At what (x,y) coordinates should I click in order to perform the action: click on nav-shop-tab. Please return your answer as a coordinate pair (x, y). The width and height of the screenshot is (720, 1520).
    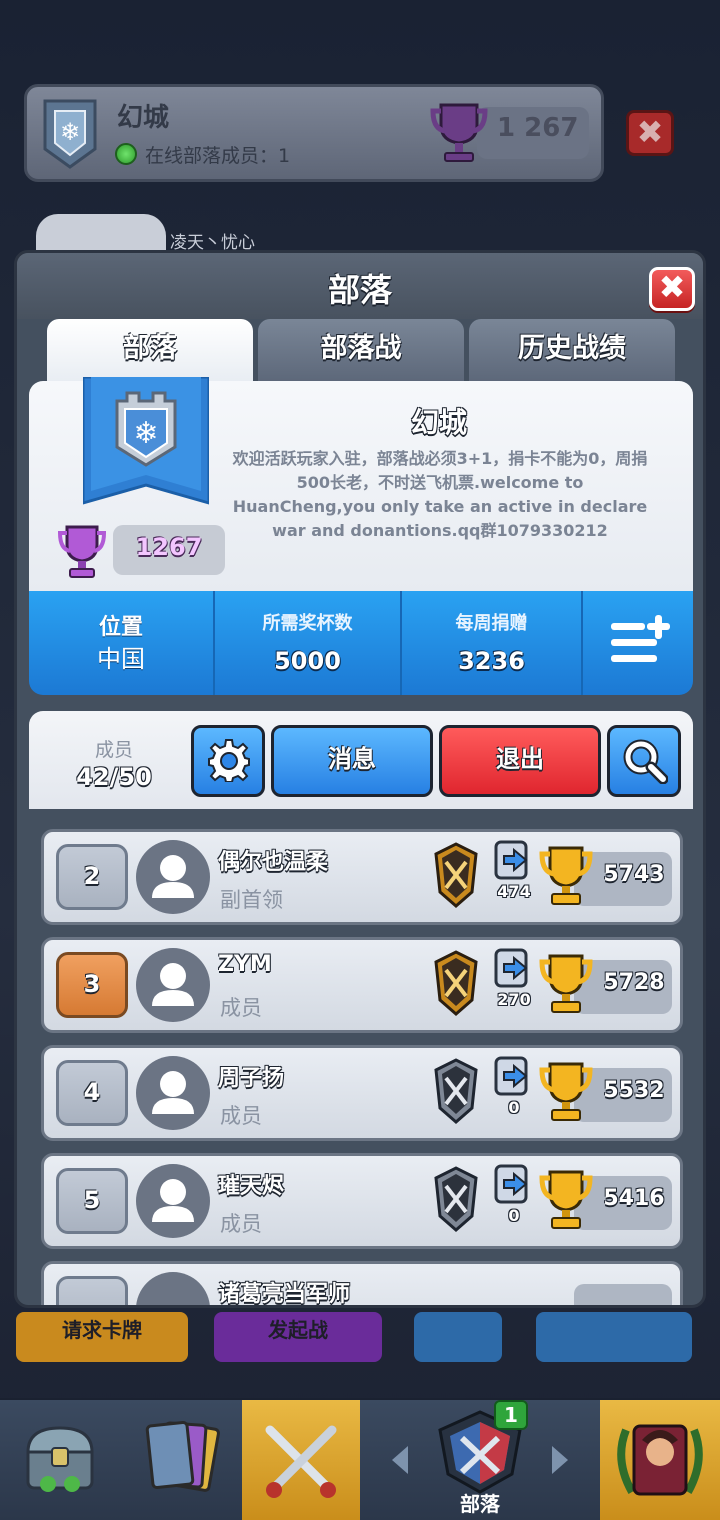
    Looking at the image, I should click on (60, 1460).